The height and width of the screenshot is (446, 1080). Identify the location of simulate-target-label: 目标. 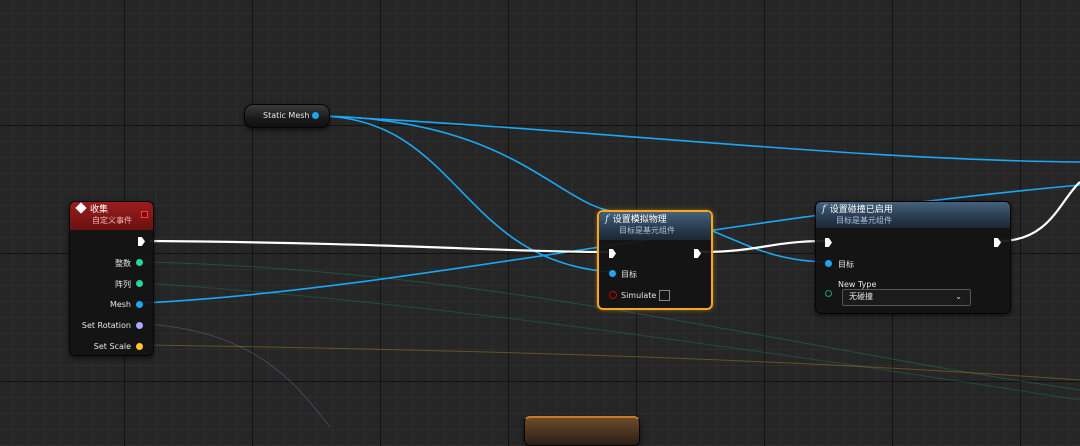
(629, 274).